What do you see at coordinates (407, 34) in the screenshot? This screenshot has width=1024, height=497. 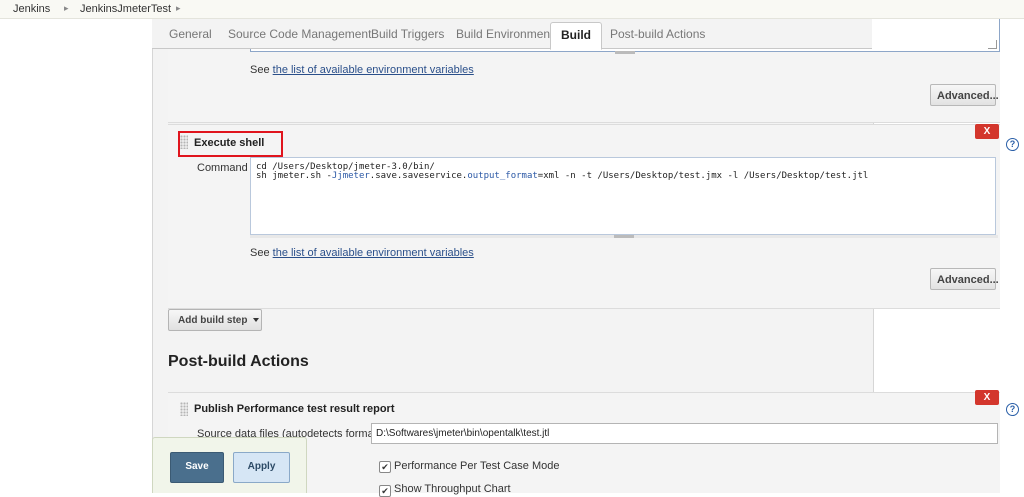 I see `tab-build-triggers: Build Triggers` at bounding box center [407, 34].